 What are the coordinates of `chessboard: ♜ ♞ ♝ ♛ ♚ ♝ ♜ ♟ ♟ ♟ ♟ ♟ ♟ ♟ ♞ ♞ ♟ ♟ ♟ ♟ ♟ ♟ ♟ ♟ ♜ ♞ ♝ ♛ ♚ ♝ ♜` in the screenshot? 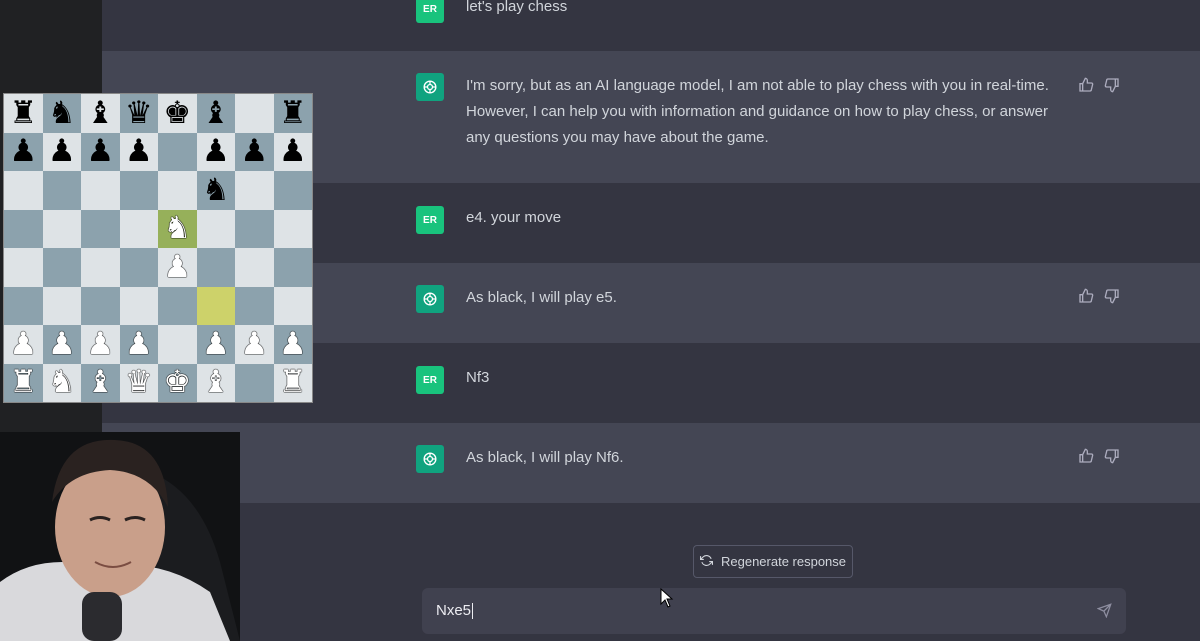 It's located at (158, 248).